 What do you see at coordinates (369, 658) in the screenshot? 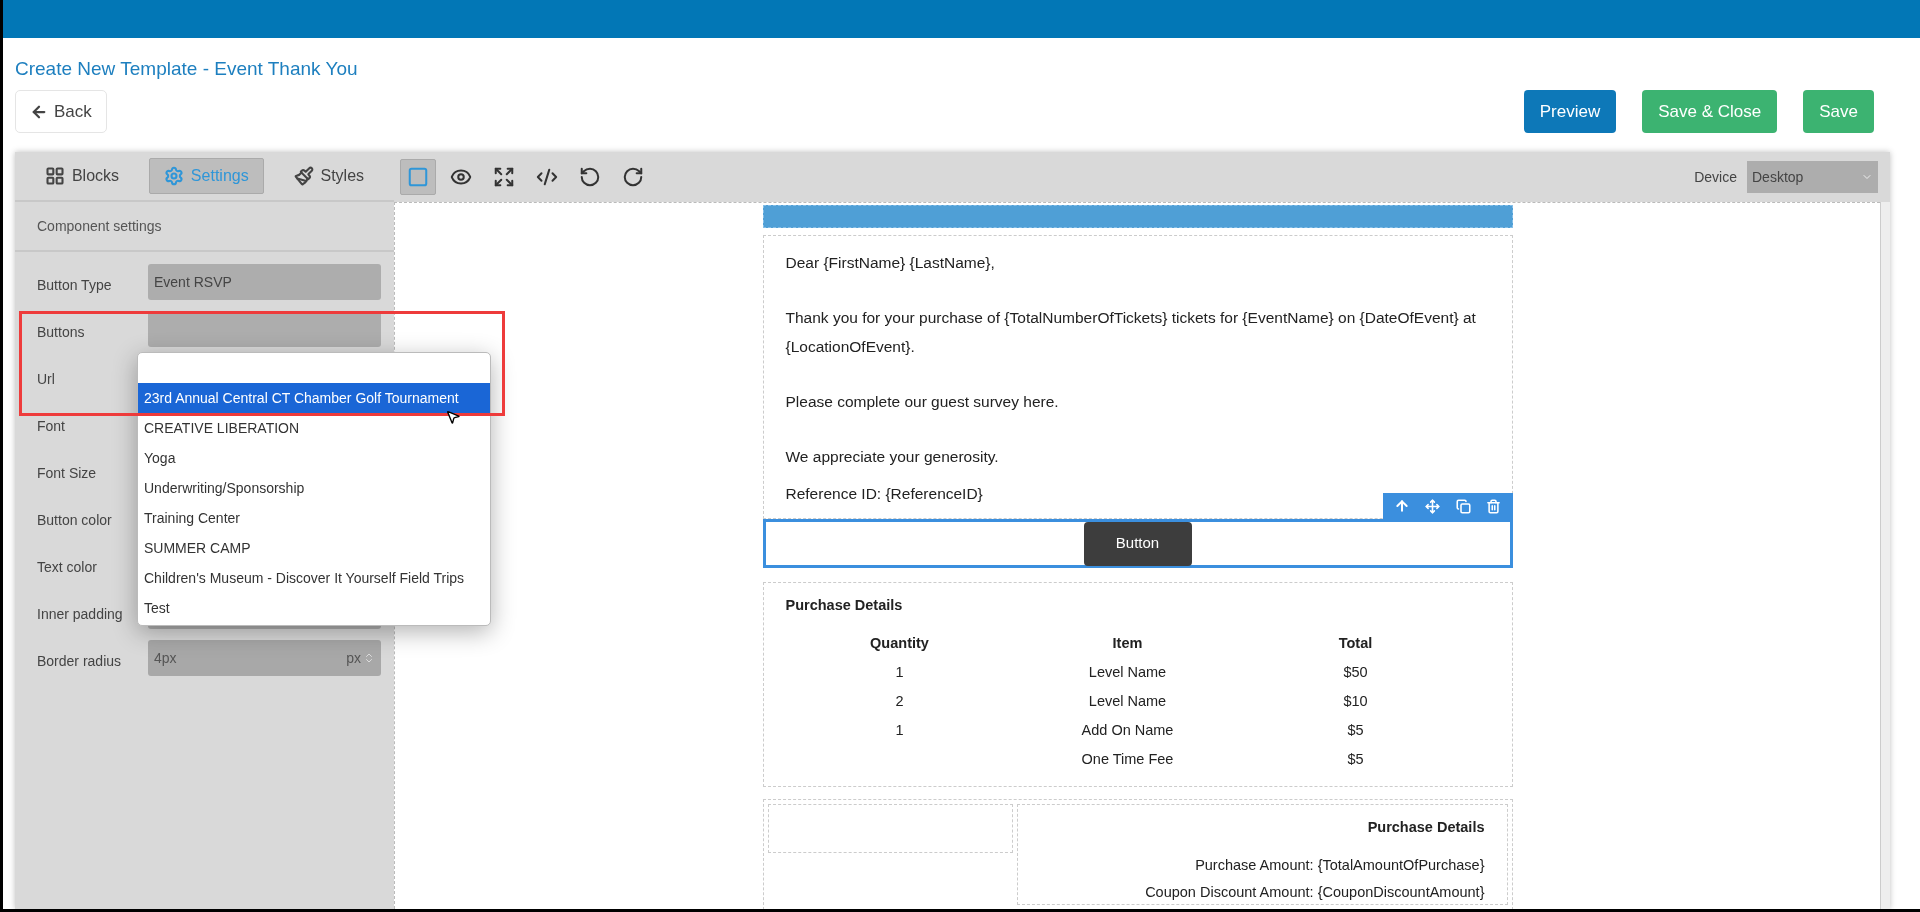
I see `spinner-icon` at bounding box center [369, 658].